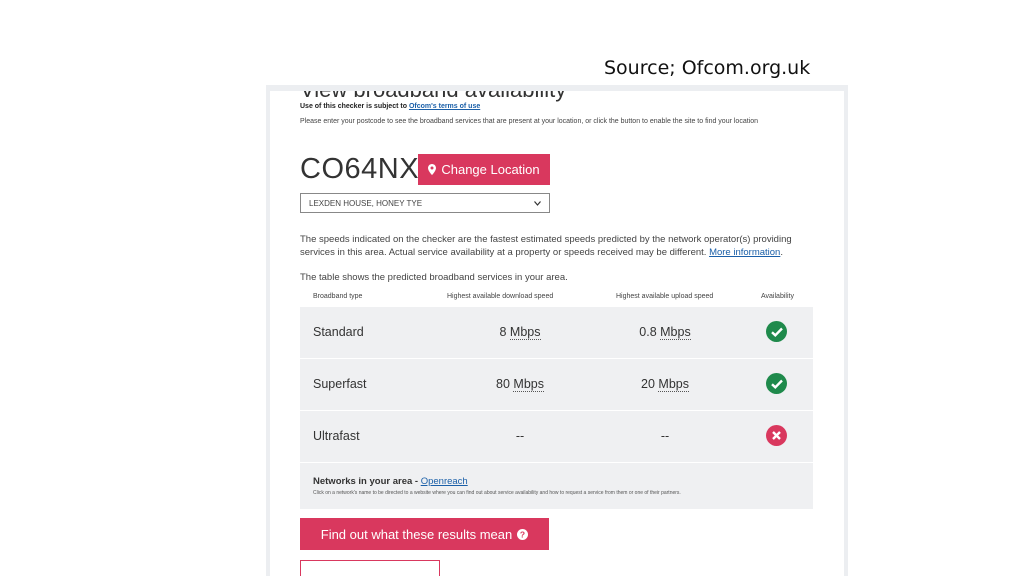 This screenshot has width=1024, height=576. Describe the element at coordinates (537, 203) in the screenshot. I see `chevron-down-icon` at that location.